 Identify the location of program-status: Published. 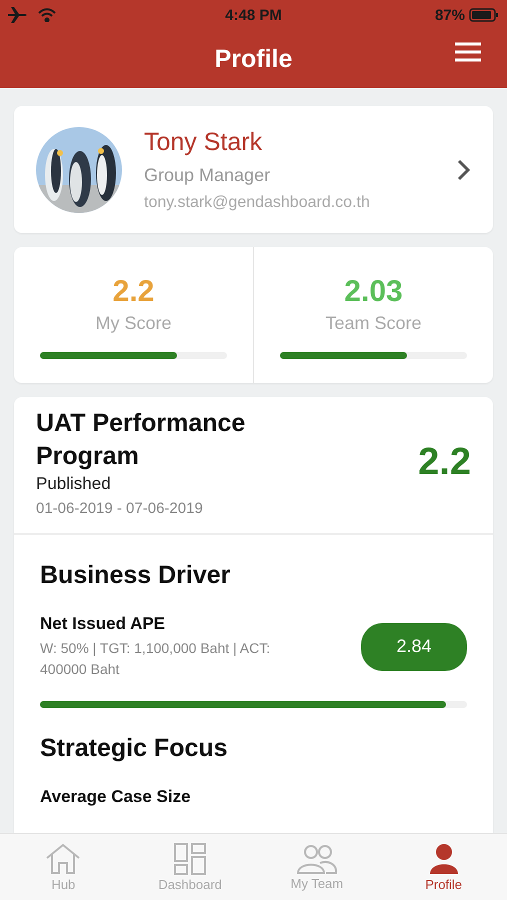
(74, 484).